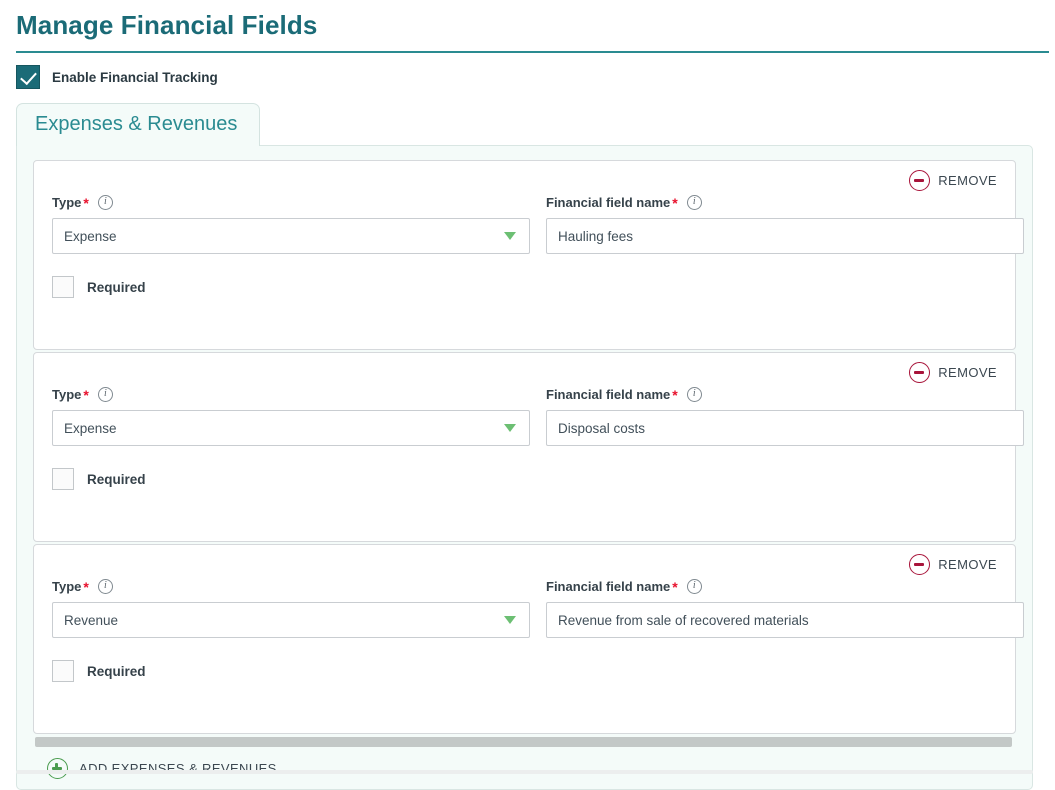  I want to click on plus-circle-icon, so click(57, 768).